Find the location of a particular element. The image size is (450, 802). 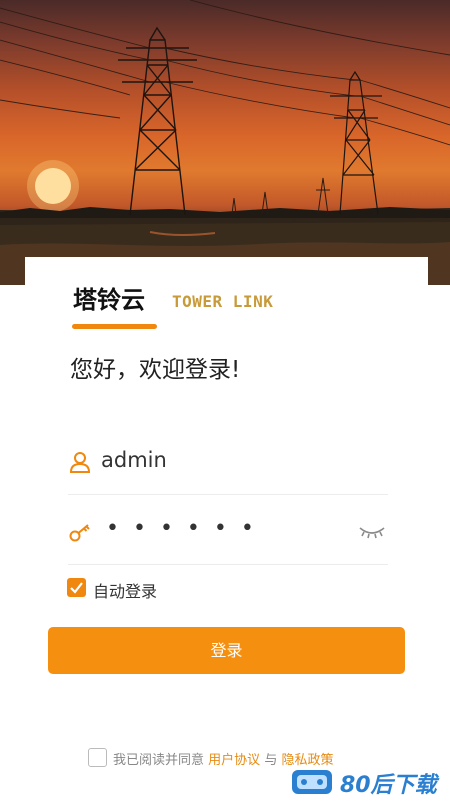

brand-name: 塔铃云 is located at coordinates (109, 300).